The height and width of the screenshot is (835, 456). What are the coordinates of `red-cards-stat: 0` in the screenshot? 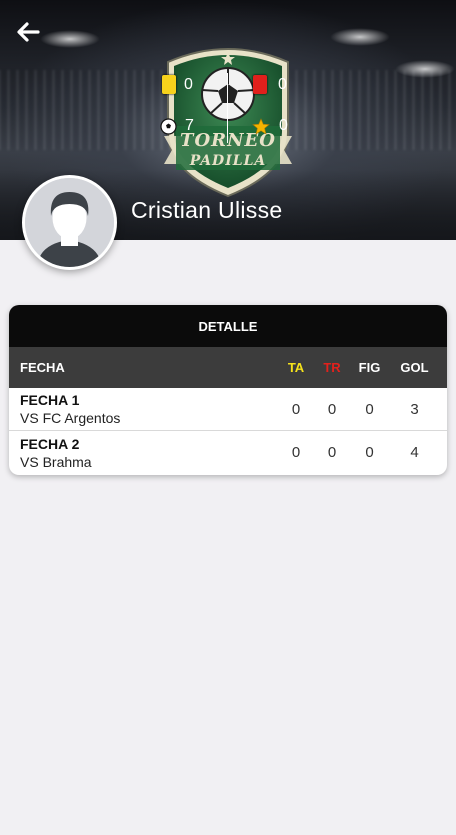 It's located at (270, 84).